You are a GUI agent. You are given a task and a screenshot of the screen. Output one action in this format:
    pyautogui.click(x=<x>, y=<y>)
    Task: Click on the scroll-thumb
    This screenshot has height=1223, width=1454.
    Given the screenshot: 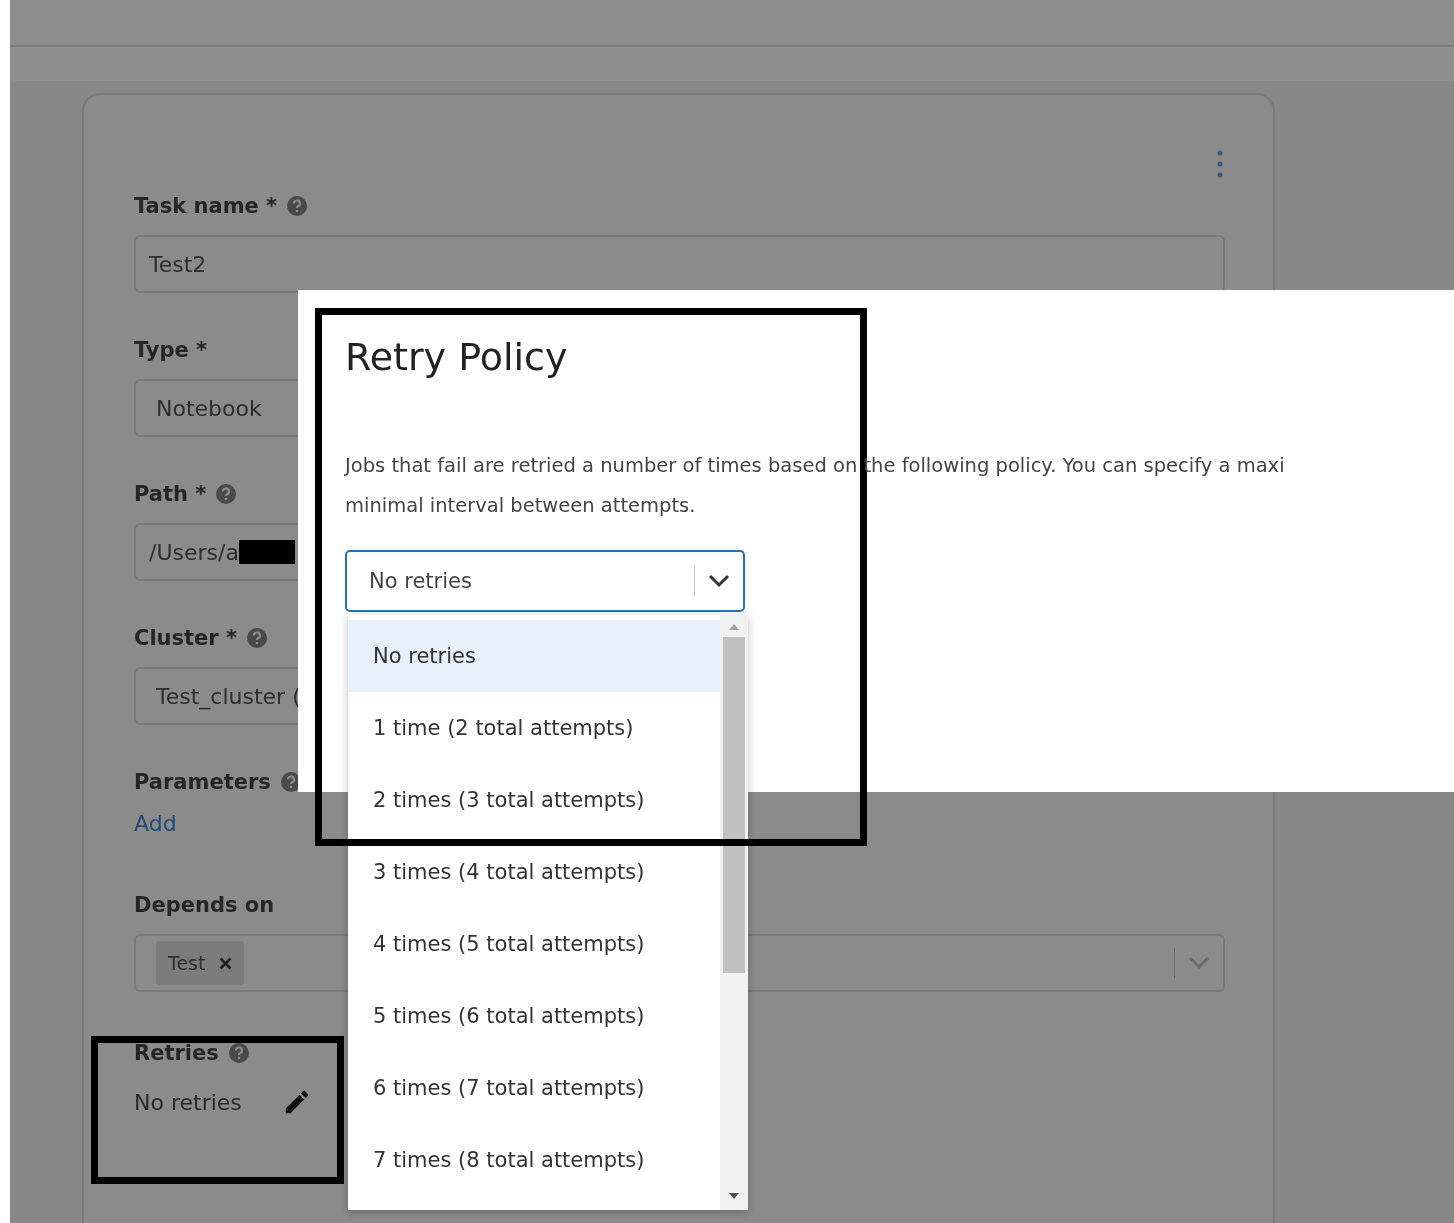 What is the action you would take?
    pyautogui.click(x=734, y=805)
    